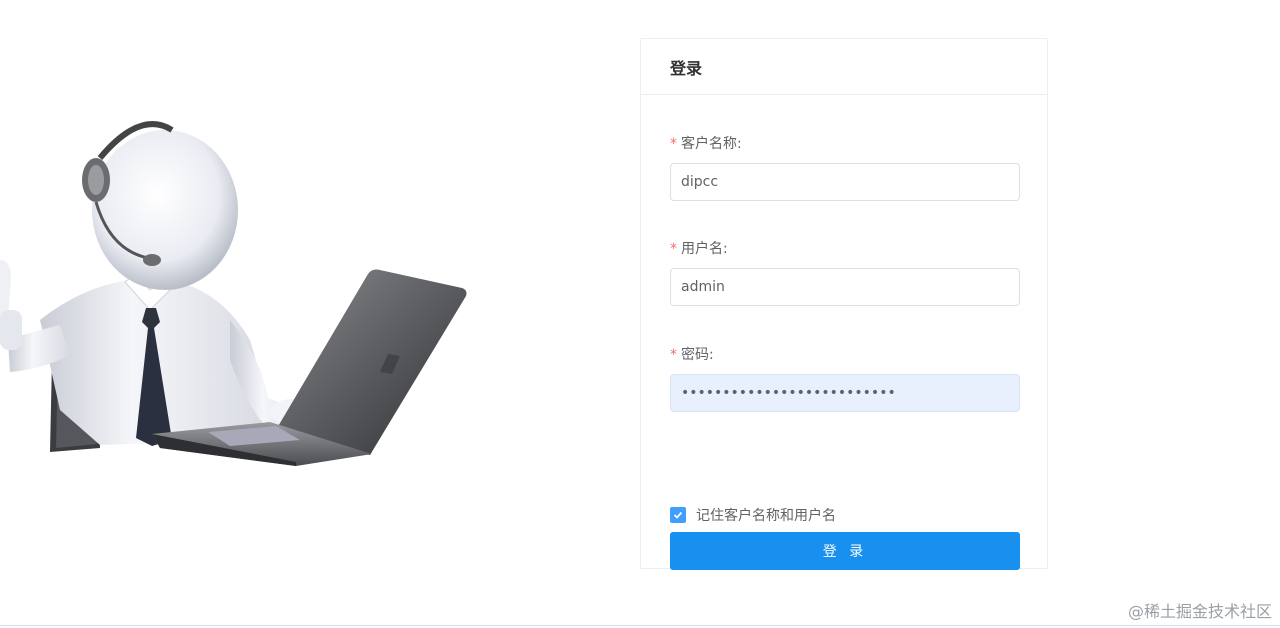 This screenshot has width=1280, height=628. I want to click on customer-name-label: * 客户名称:, so click(706, 144).